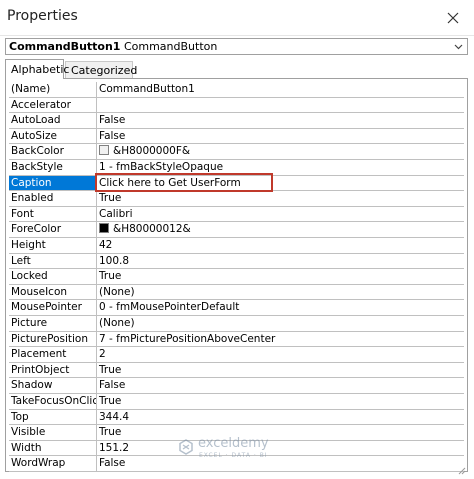  I want to click on property-name: PicturePosition, so click(53, 339).